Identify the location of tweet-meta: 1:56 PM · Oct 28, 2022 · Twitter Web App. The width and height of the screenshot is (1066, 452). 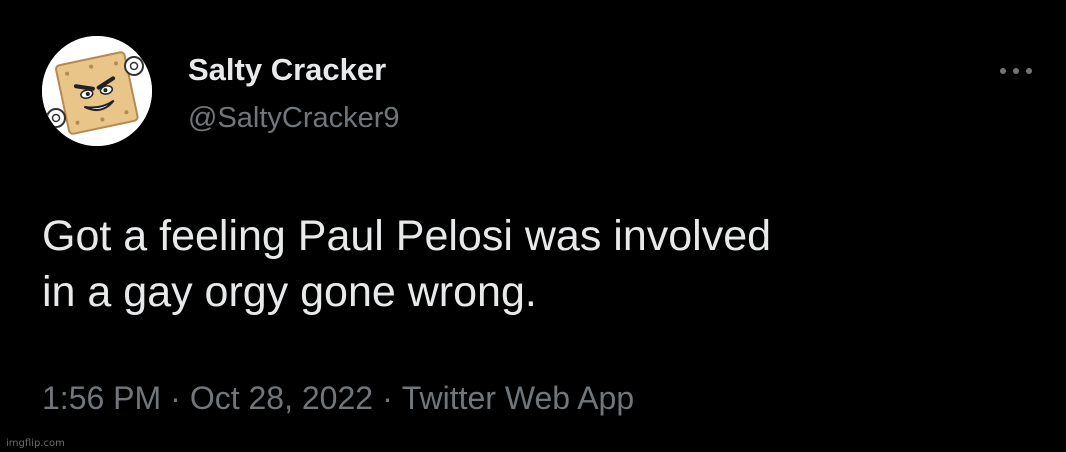
(338, 398).